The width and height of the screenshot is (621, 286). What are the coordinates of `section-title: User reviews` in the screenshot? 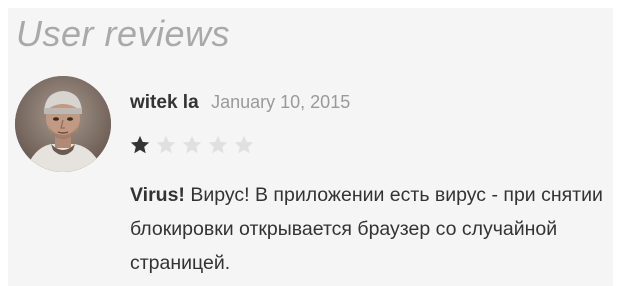 It's located at (123, 33).